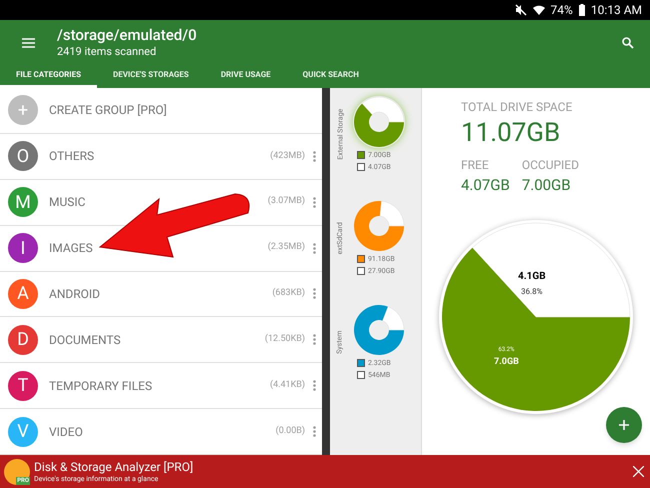 The height and width of the screenshot is (488, 650). Describe the element at coordinates (101, 386) in the screenshot. I see `category-name: TEMPORARY FILES` at that location.